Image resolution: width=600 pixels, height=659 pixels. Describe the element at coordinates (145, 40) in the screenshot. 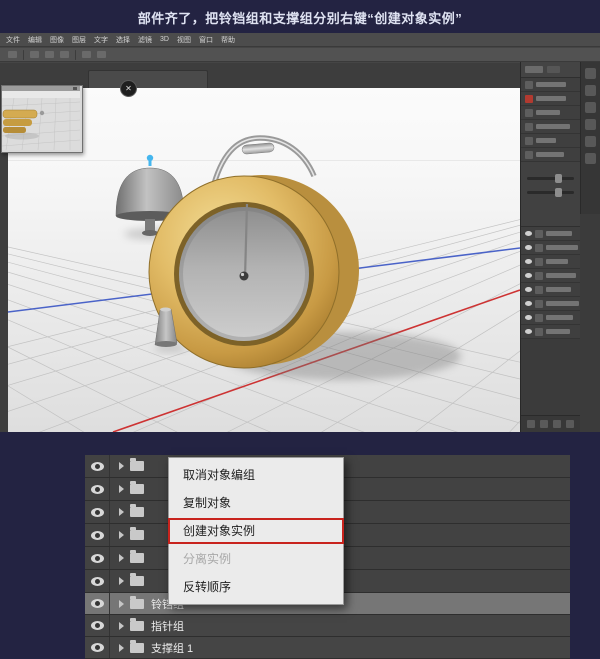

I see `menu-item-filter: 滤镜` at that location.